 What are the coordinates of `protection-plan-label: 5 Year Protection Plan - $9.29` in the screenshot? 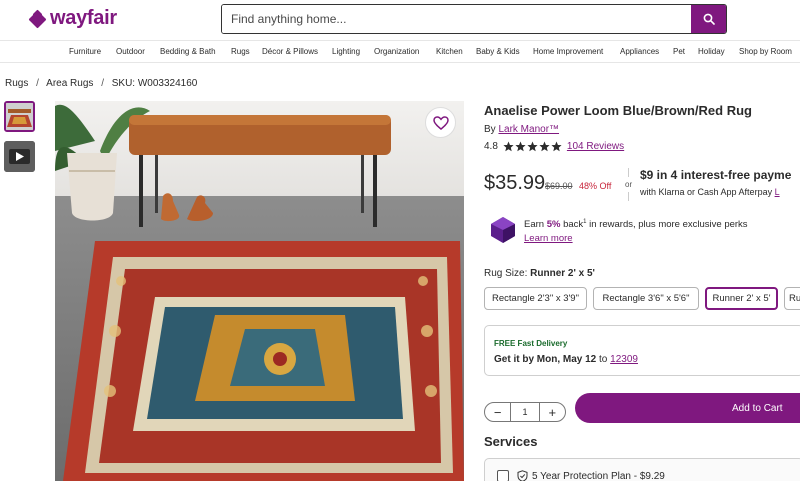 It's located at (598, 476).